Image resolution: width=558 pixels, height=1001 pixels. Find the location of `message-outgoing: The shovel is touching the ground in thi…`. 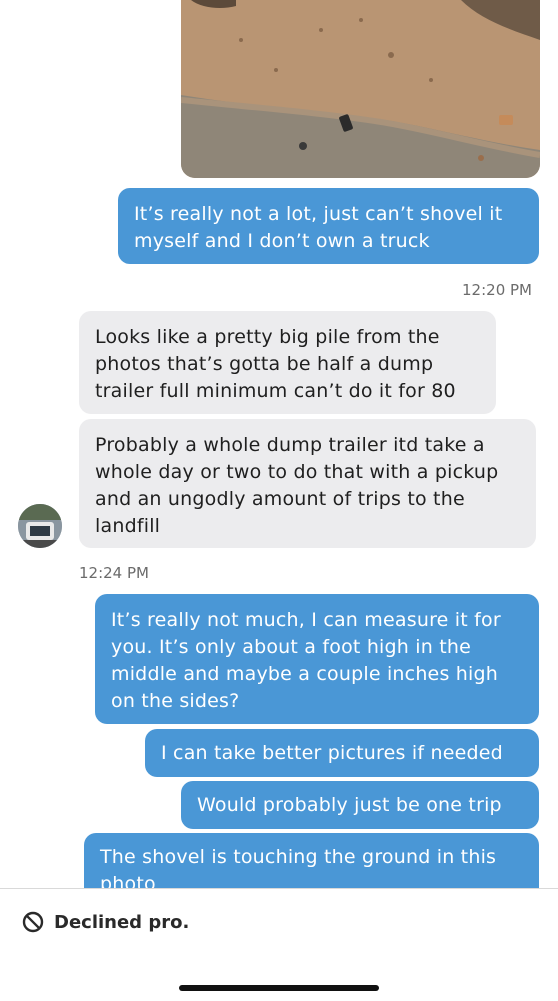

message-outgoing: The shovel is touching the ground in thi… is located at coordinates (311, 860).